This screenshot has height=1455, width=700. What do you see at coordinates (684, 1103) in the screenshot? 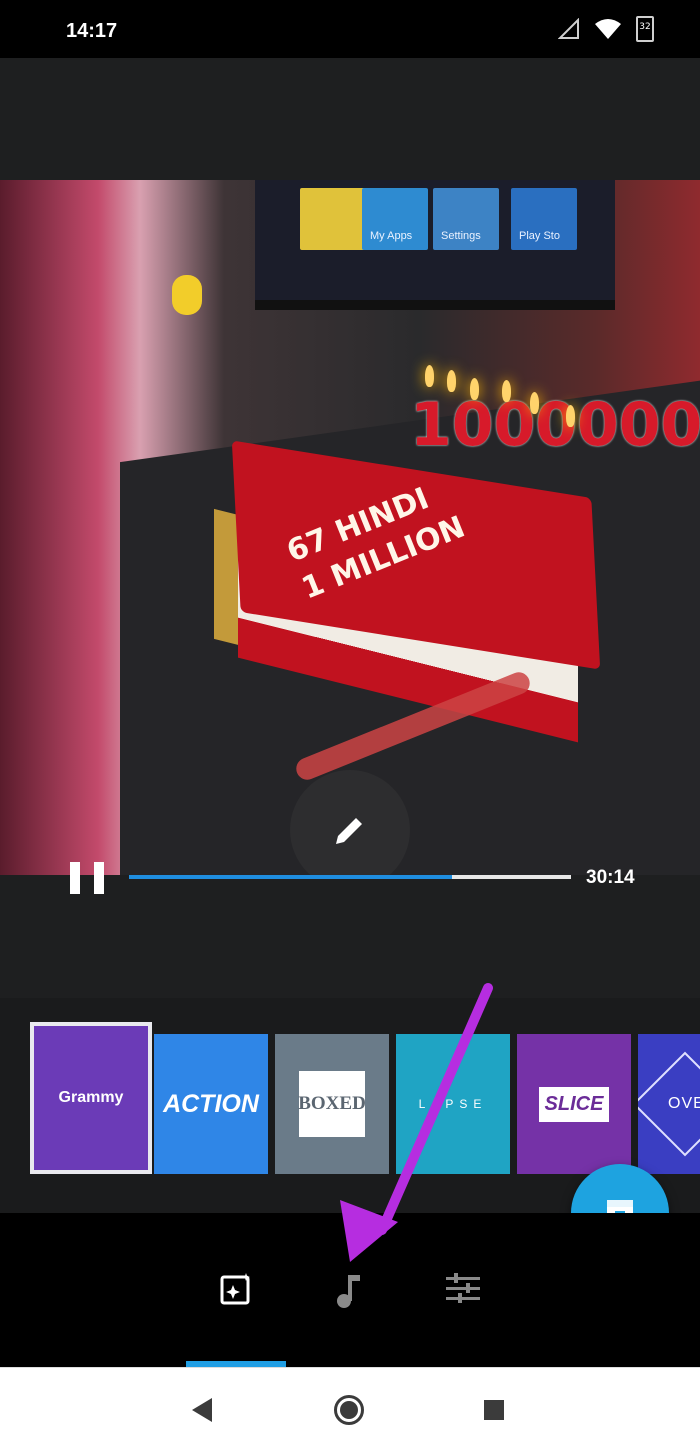
I see `theme-label: OVE` at bounding box center [684, 1103].